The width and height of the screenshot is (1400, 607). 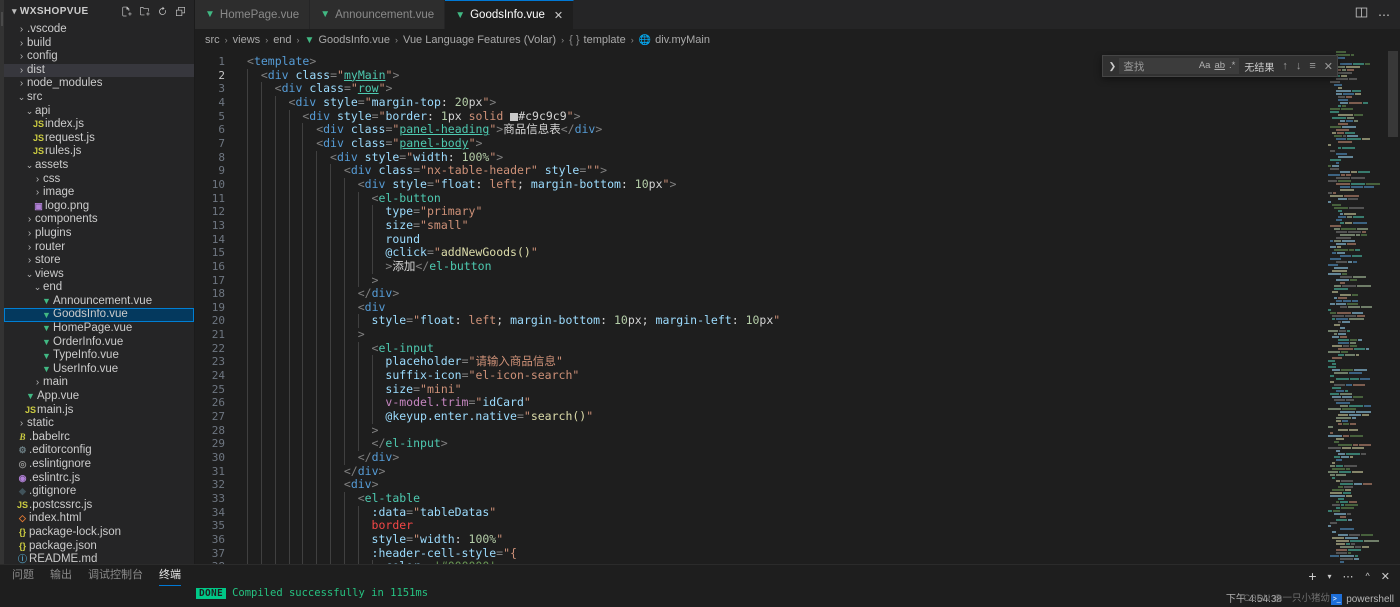 What do you see at coordinates (605, 40) in the screenshot?
I see `breadcrumb-item: template` at bounding box center [605, 40].